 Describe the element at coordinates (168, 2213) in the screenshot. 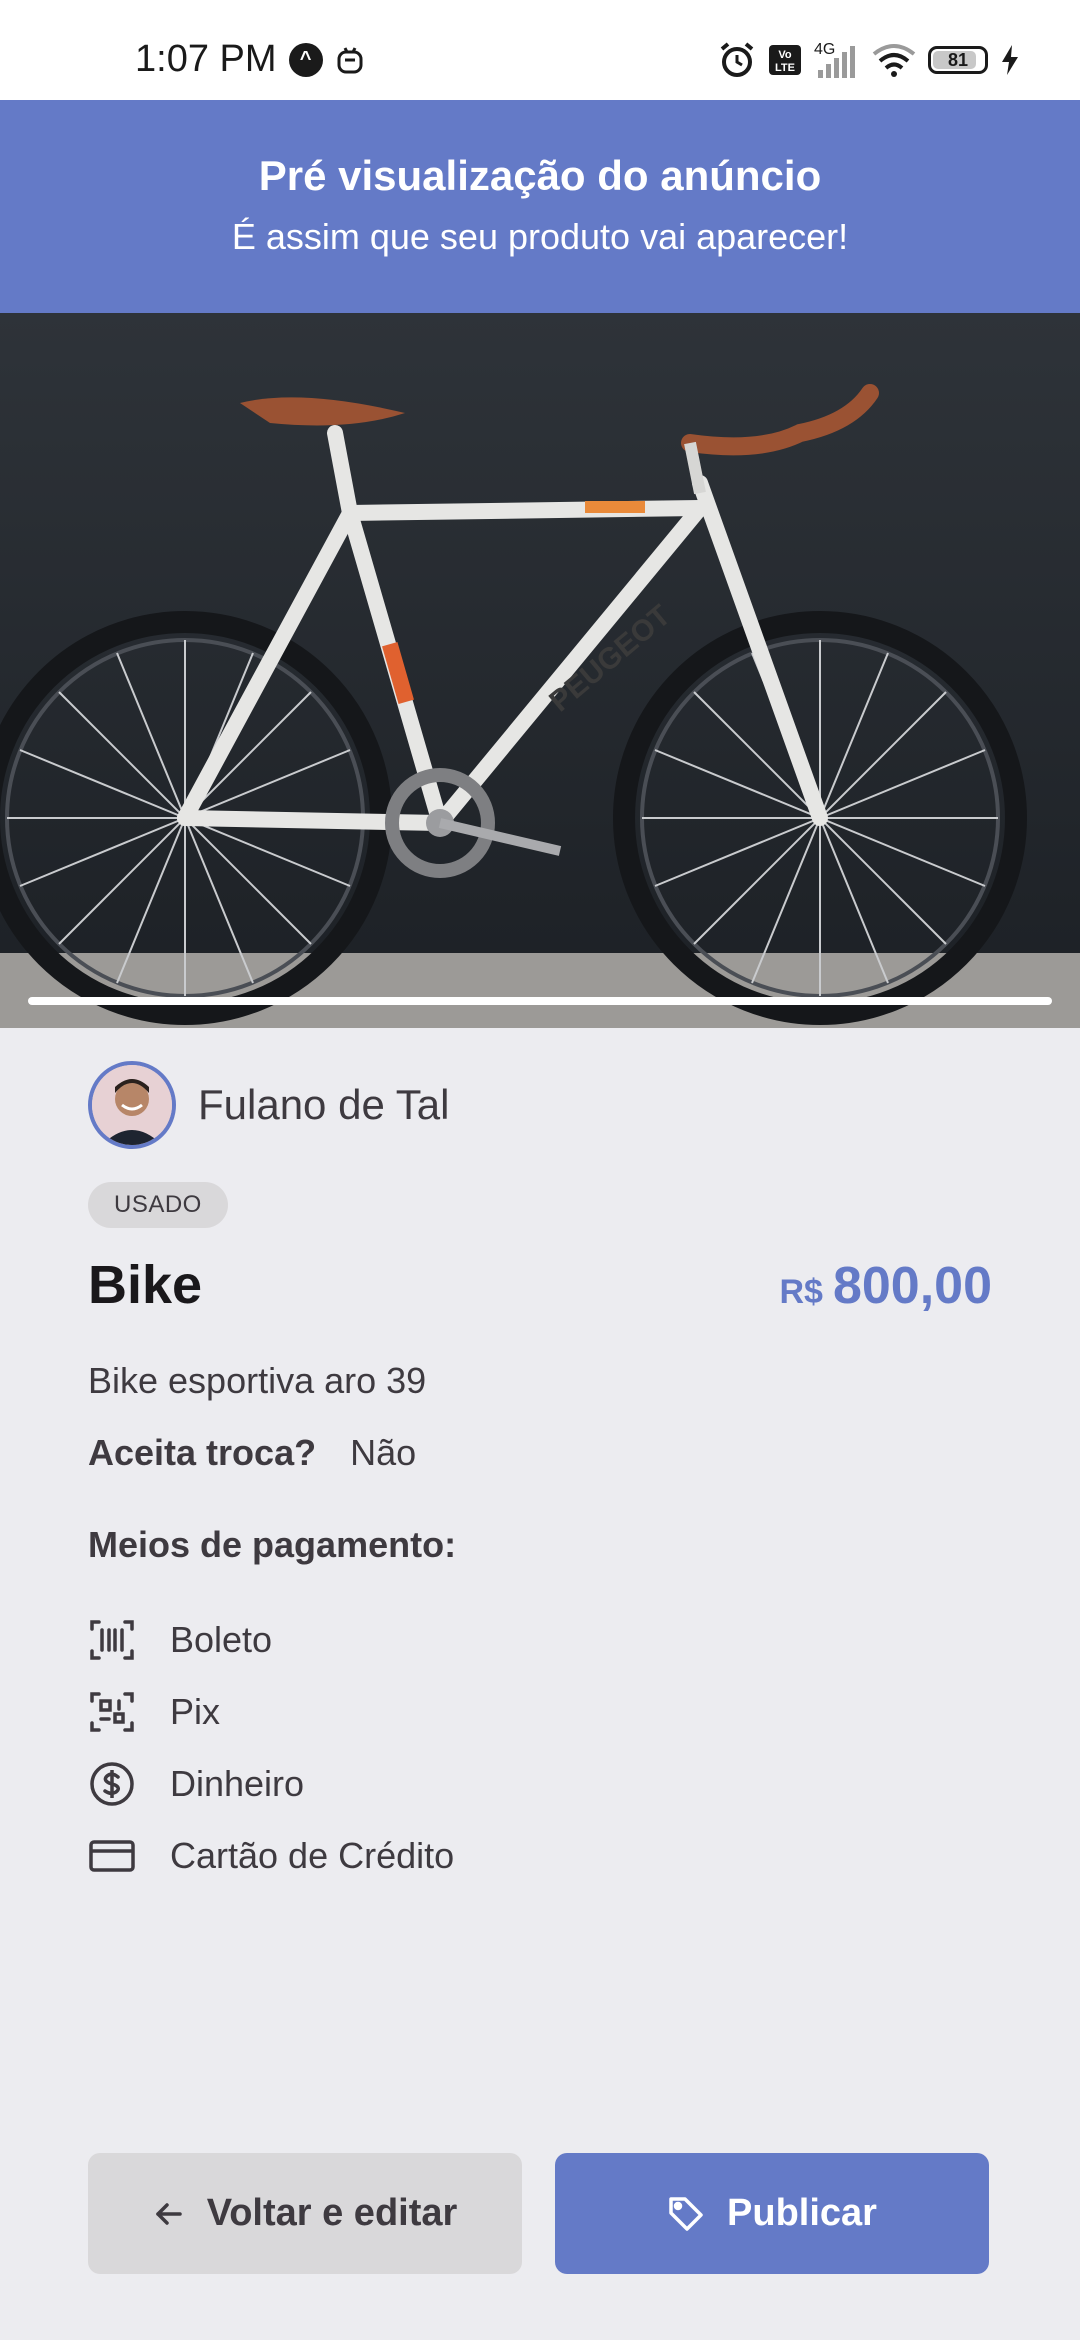

I see `arrow-left-icon` at that location.